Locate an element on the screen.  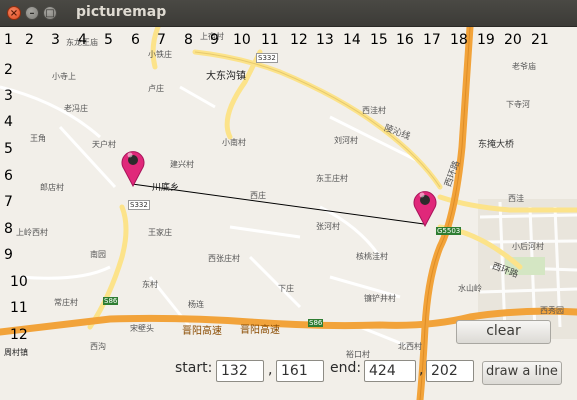
place-label: 西秀园 is located at coordinates (552, 310).